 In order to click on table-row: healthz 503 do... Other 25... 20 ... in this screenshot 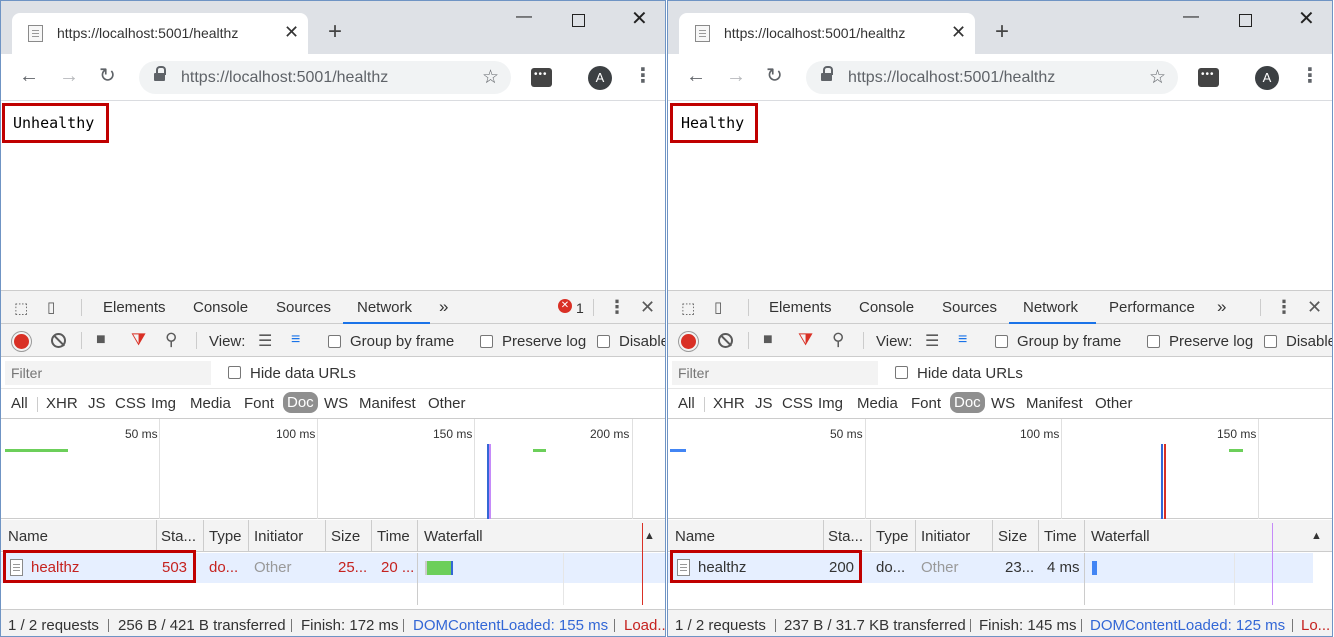, I will do `click(333, 564)`.